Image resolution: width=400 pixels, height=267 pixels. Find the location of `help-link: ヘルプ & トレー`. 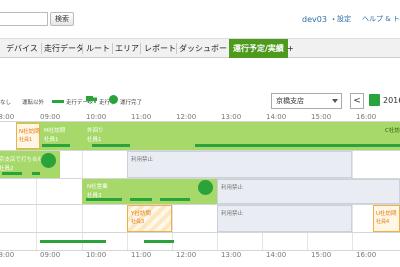

help-link: ヘルプ & トレー is located at coordinates (381, 19).